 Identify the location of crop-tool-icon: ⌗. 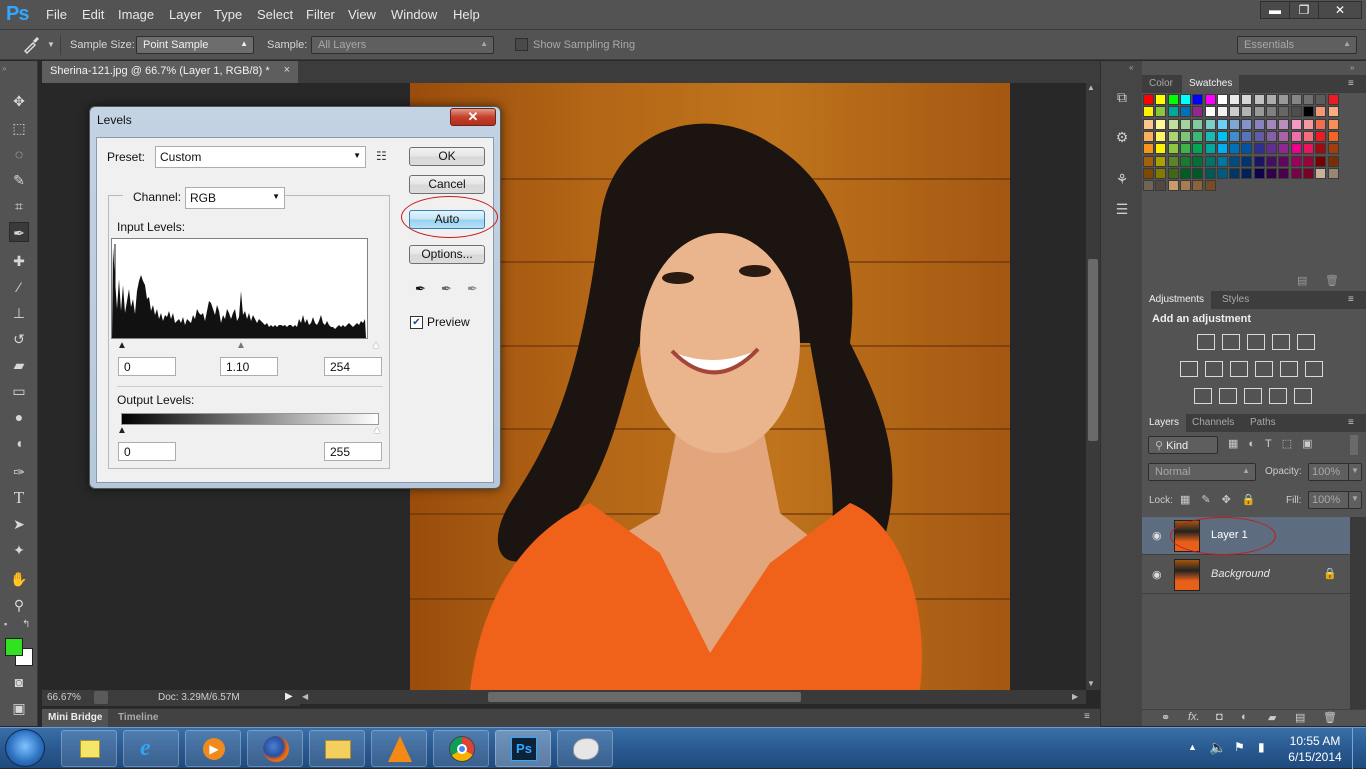
(19, 206).